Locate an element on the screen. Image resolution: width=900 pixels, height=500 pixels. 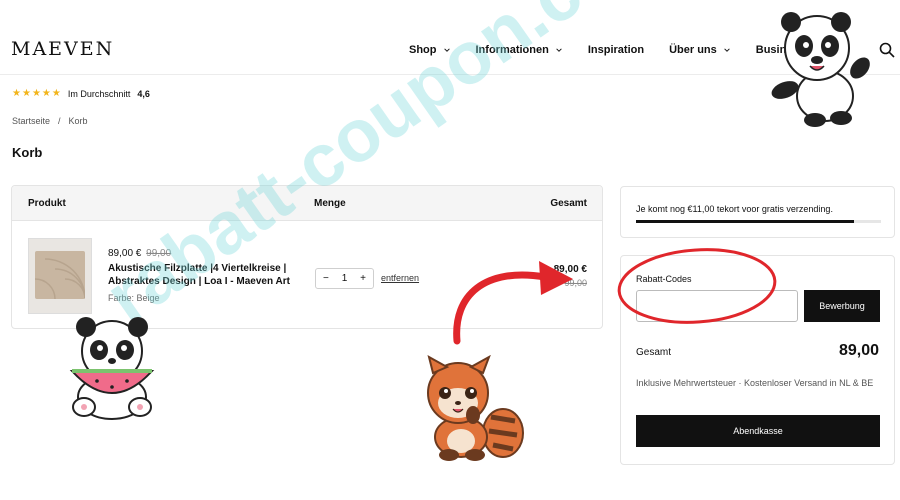
header-product: Produkt is located at coordinates (47, 203).